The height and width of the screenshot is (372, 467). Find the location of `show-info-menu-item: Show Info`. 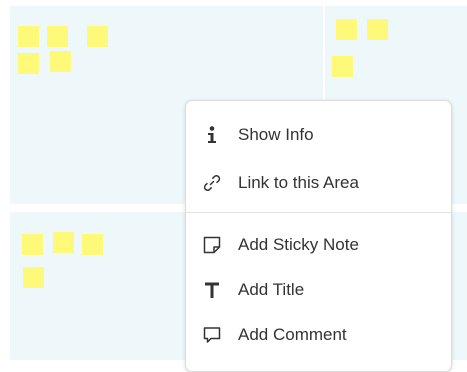

show-info-menu-item: Show Info is located at coordinates (318, 135).